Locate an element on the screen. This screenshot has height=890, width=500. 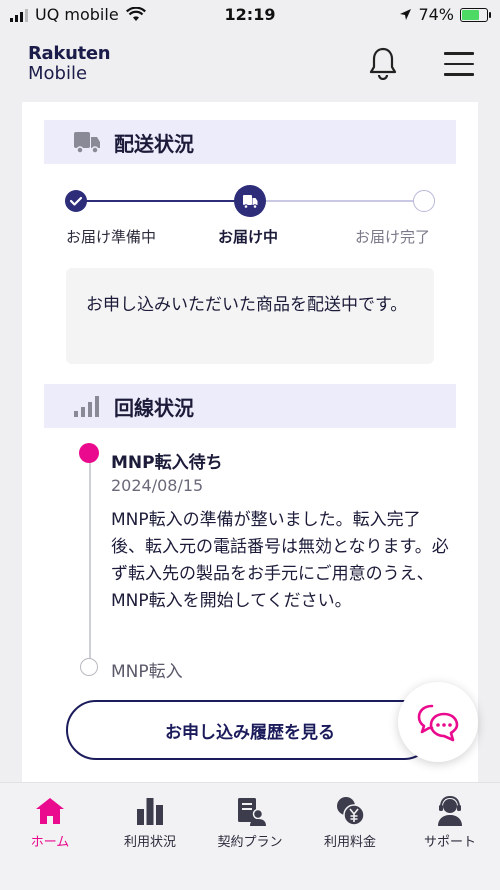
delivery-message-box: お申し込みいただいた商品を配送中です。 is located at coordinates (250, 316).